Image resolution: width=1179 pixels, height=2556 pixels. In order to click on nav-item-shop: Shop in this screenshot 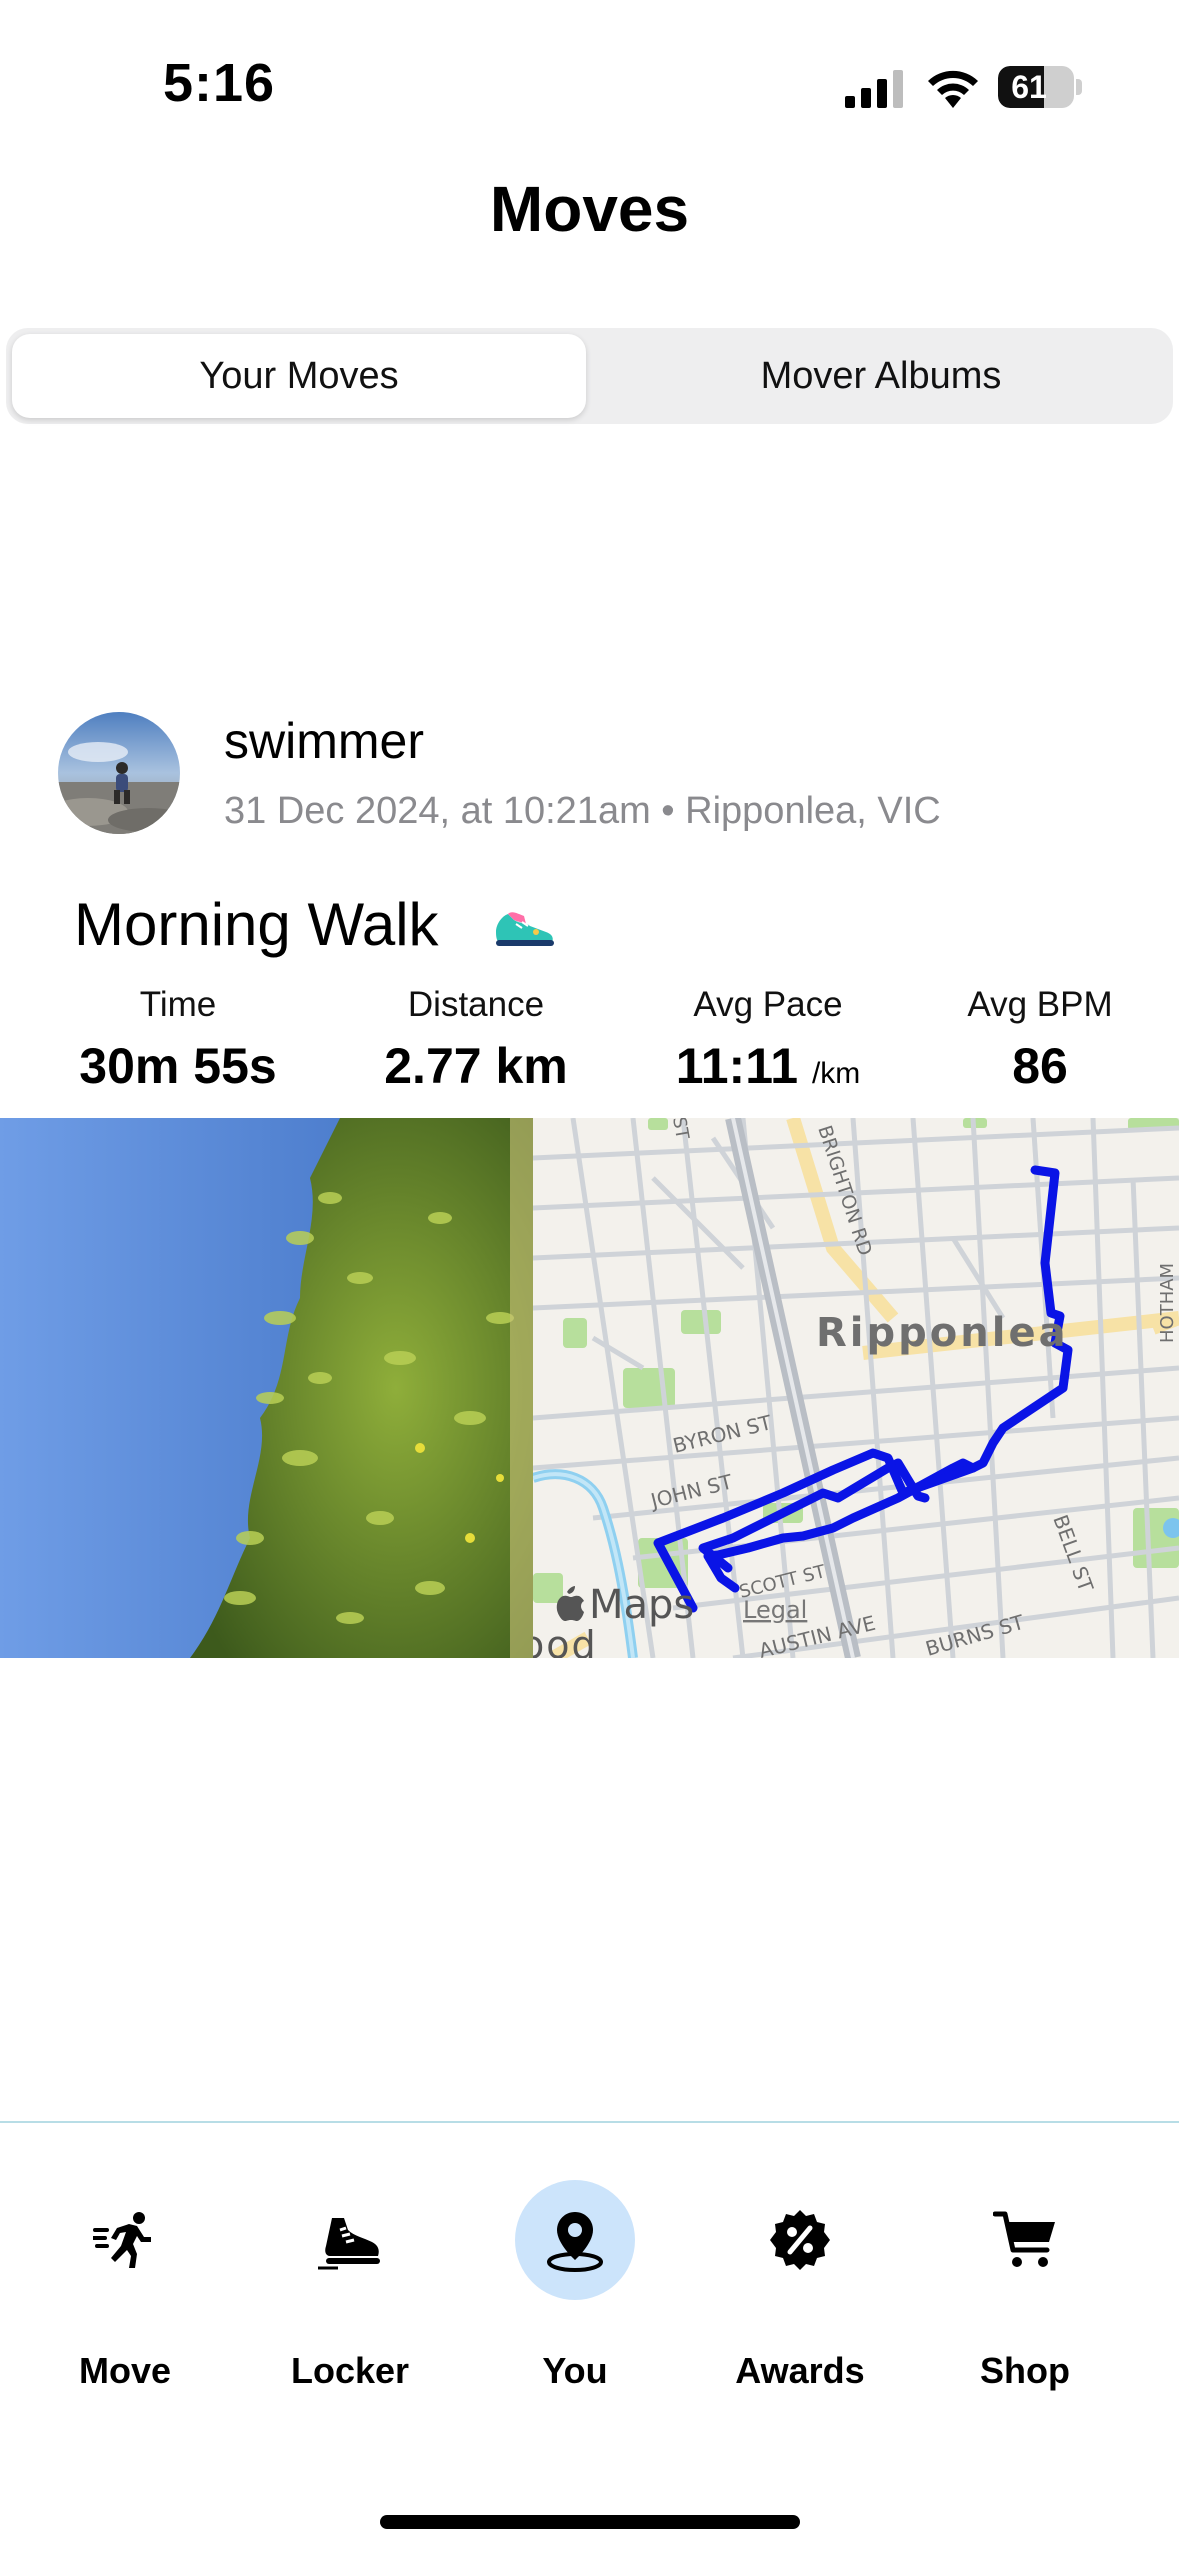, I will do `click(1025, 2290)`.